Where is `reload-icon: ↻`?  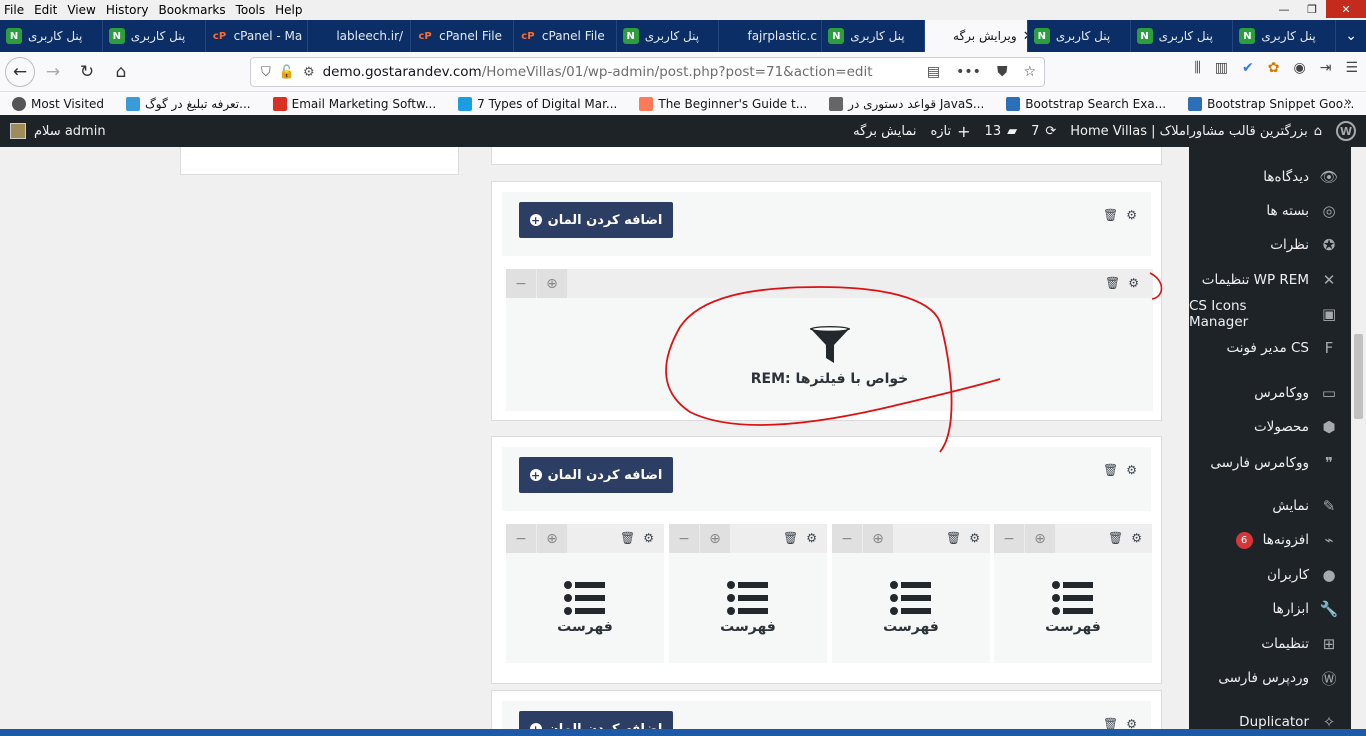
reload-icon: ↻ is located at coordinates (87, 72).